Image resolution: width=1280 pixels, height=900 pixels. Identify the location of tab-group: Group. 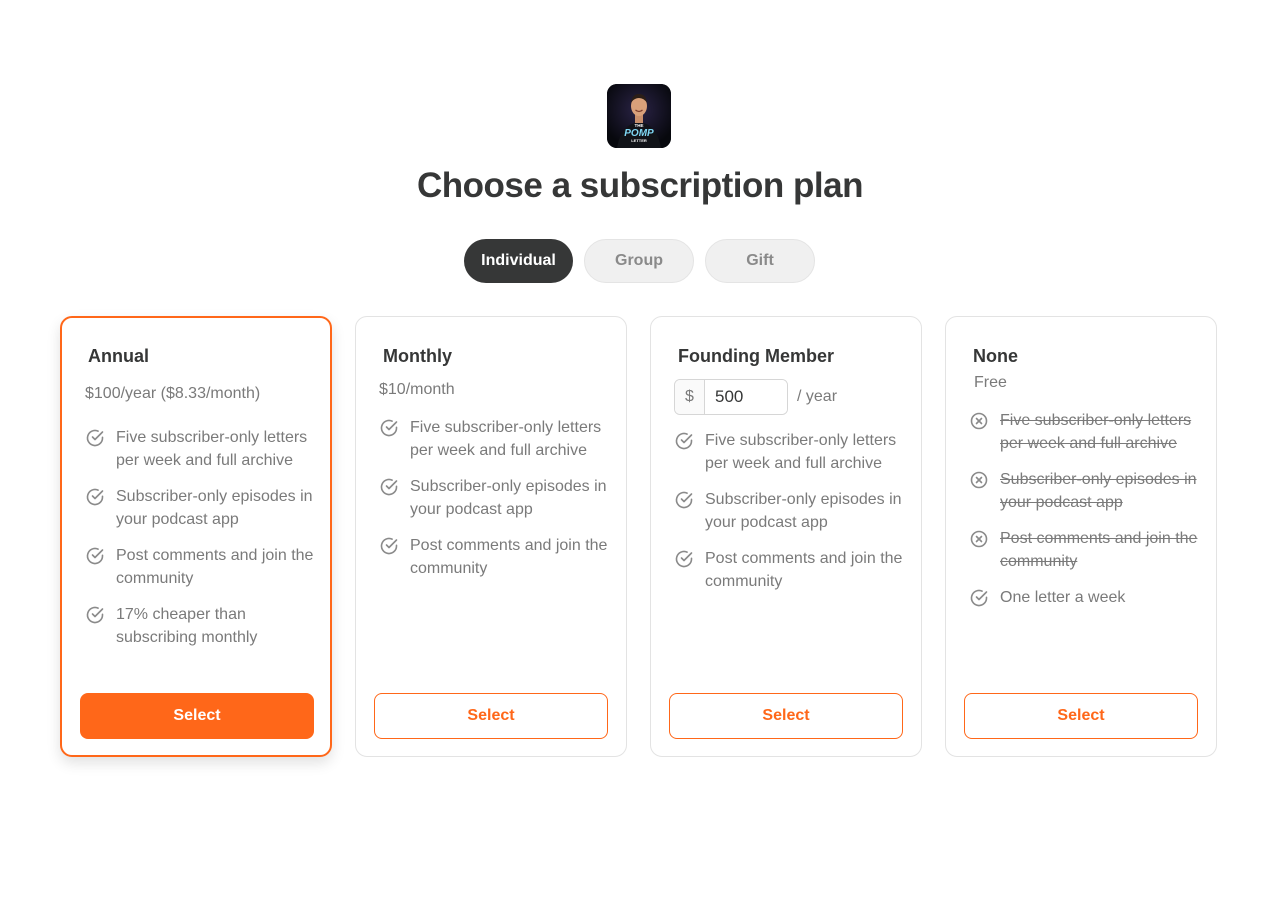
(639, 261).